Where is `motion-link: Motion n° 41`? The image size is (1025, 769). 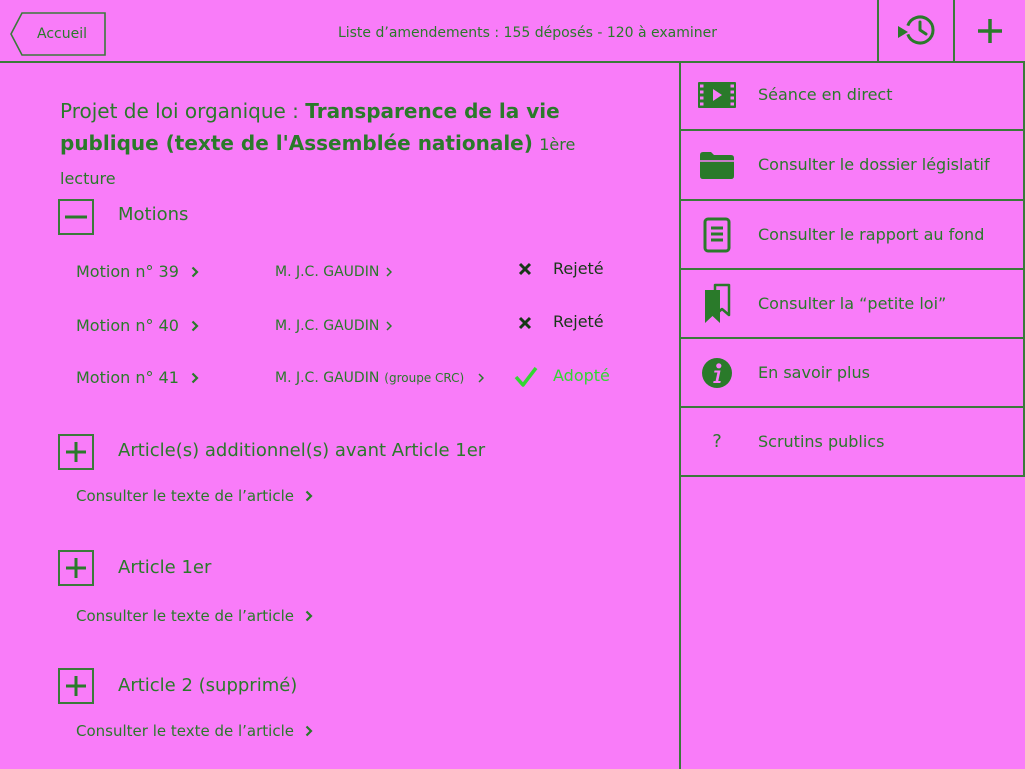 motion-link: Motion n° 41 is located at coordinates (137, 378).